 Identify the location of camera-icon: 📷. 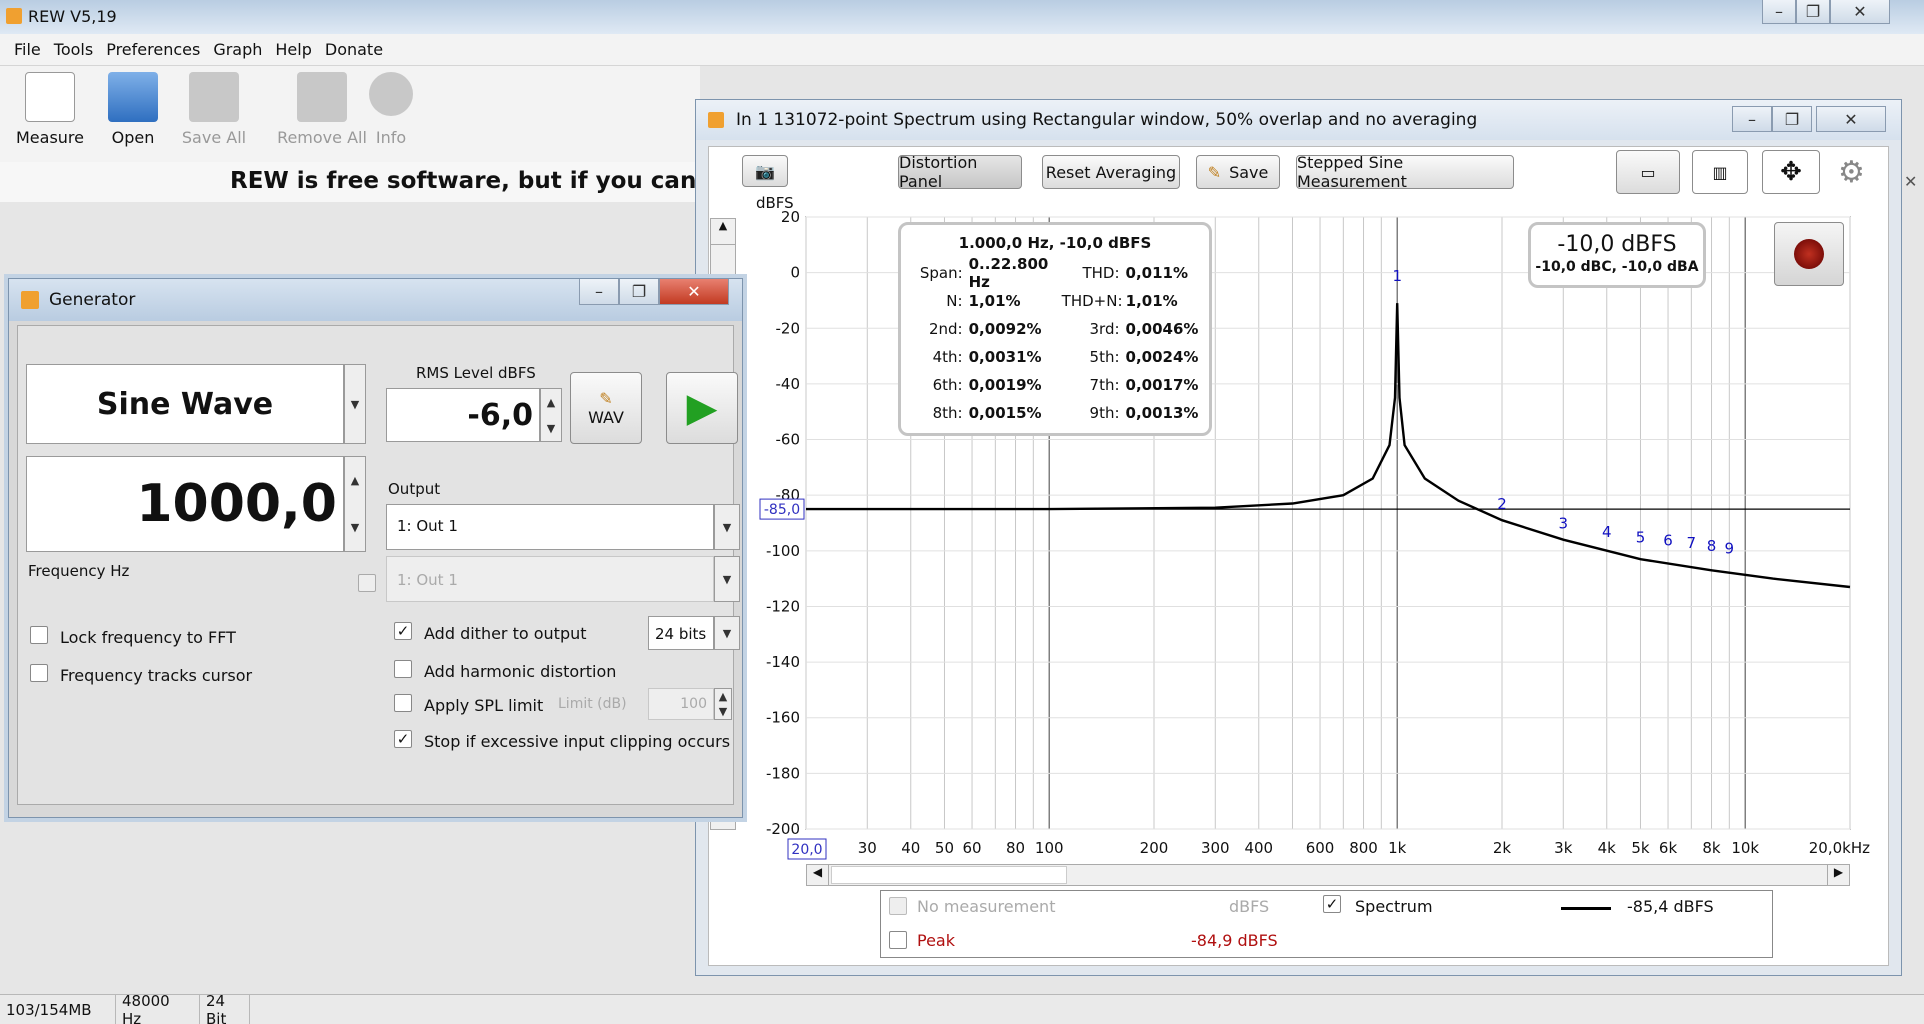
(765, 171).